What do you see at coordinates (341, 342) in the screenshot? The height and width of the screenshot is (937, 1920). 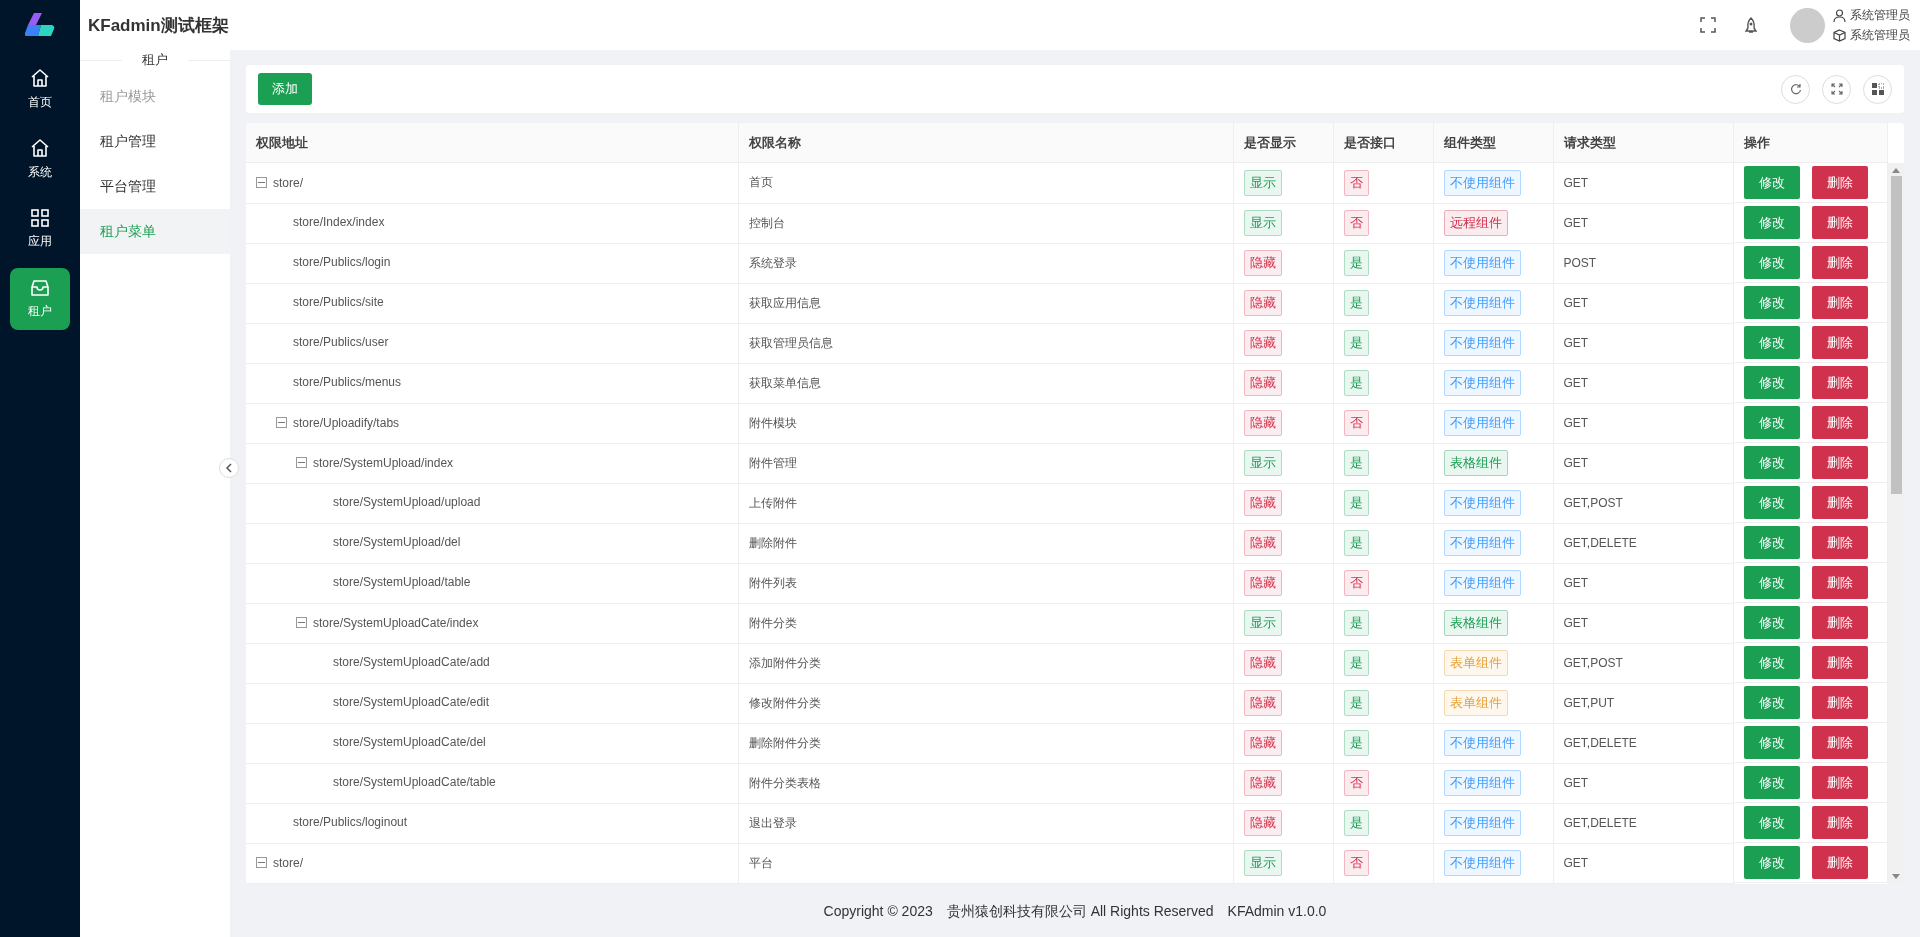 I see `permission-path: store/Publics/user` at bounding box center [341, 342].